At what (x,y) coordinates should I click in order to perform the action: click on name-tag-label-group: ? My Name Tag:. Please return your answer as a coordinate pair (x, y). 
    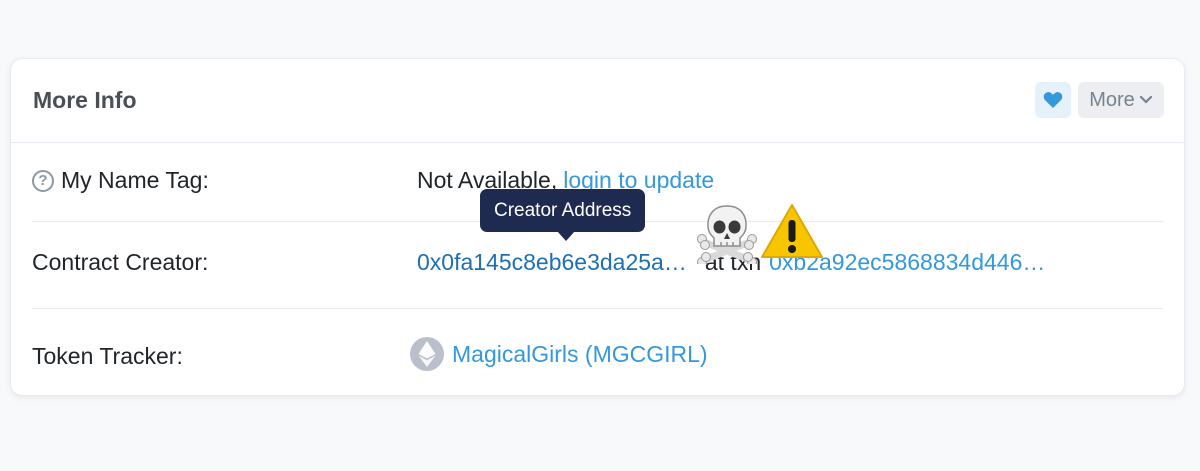
    Looking at the image, I should click on (120, 180).